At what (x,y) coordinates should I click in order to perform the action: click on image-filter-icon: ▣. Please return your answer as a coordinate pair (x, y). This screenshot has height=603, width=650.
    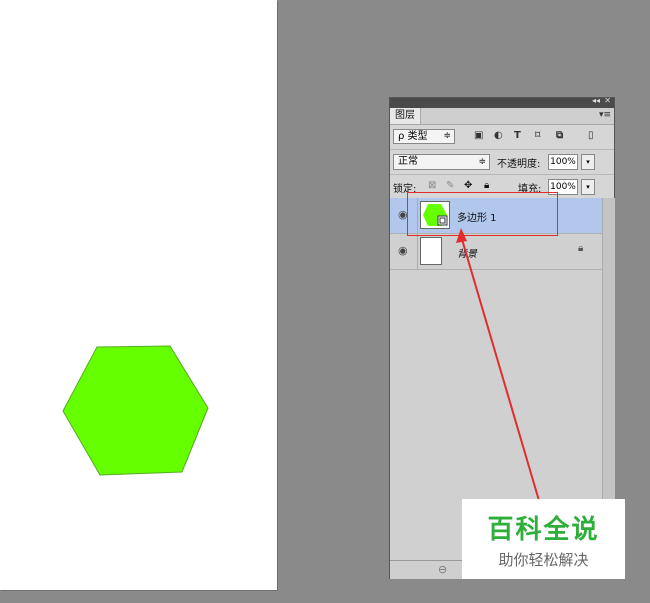
    Looking at the image, I should click on (478, 135).